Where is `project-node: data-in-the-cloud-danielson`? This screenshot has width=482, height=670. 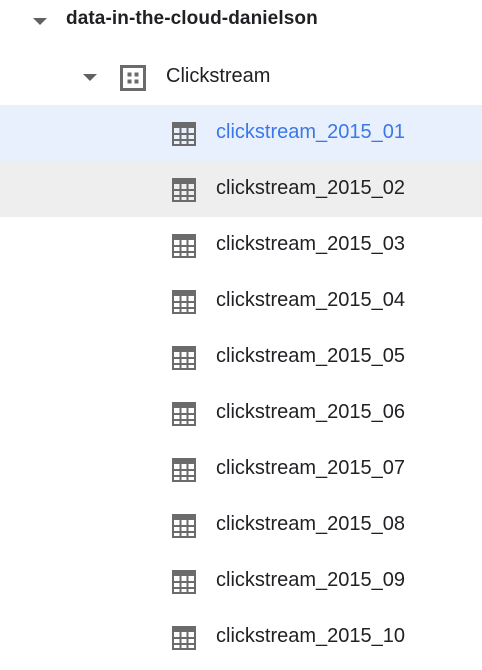
project-node: data-in-the-cloud-danielson is located at coordinates (241, 25).